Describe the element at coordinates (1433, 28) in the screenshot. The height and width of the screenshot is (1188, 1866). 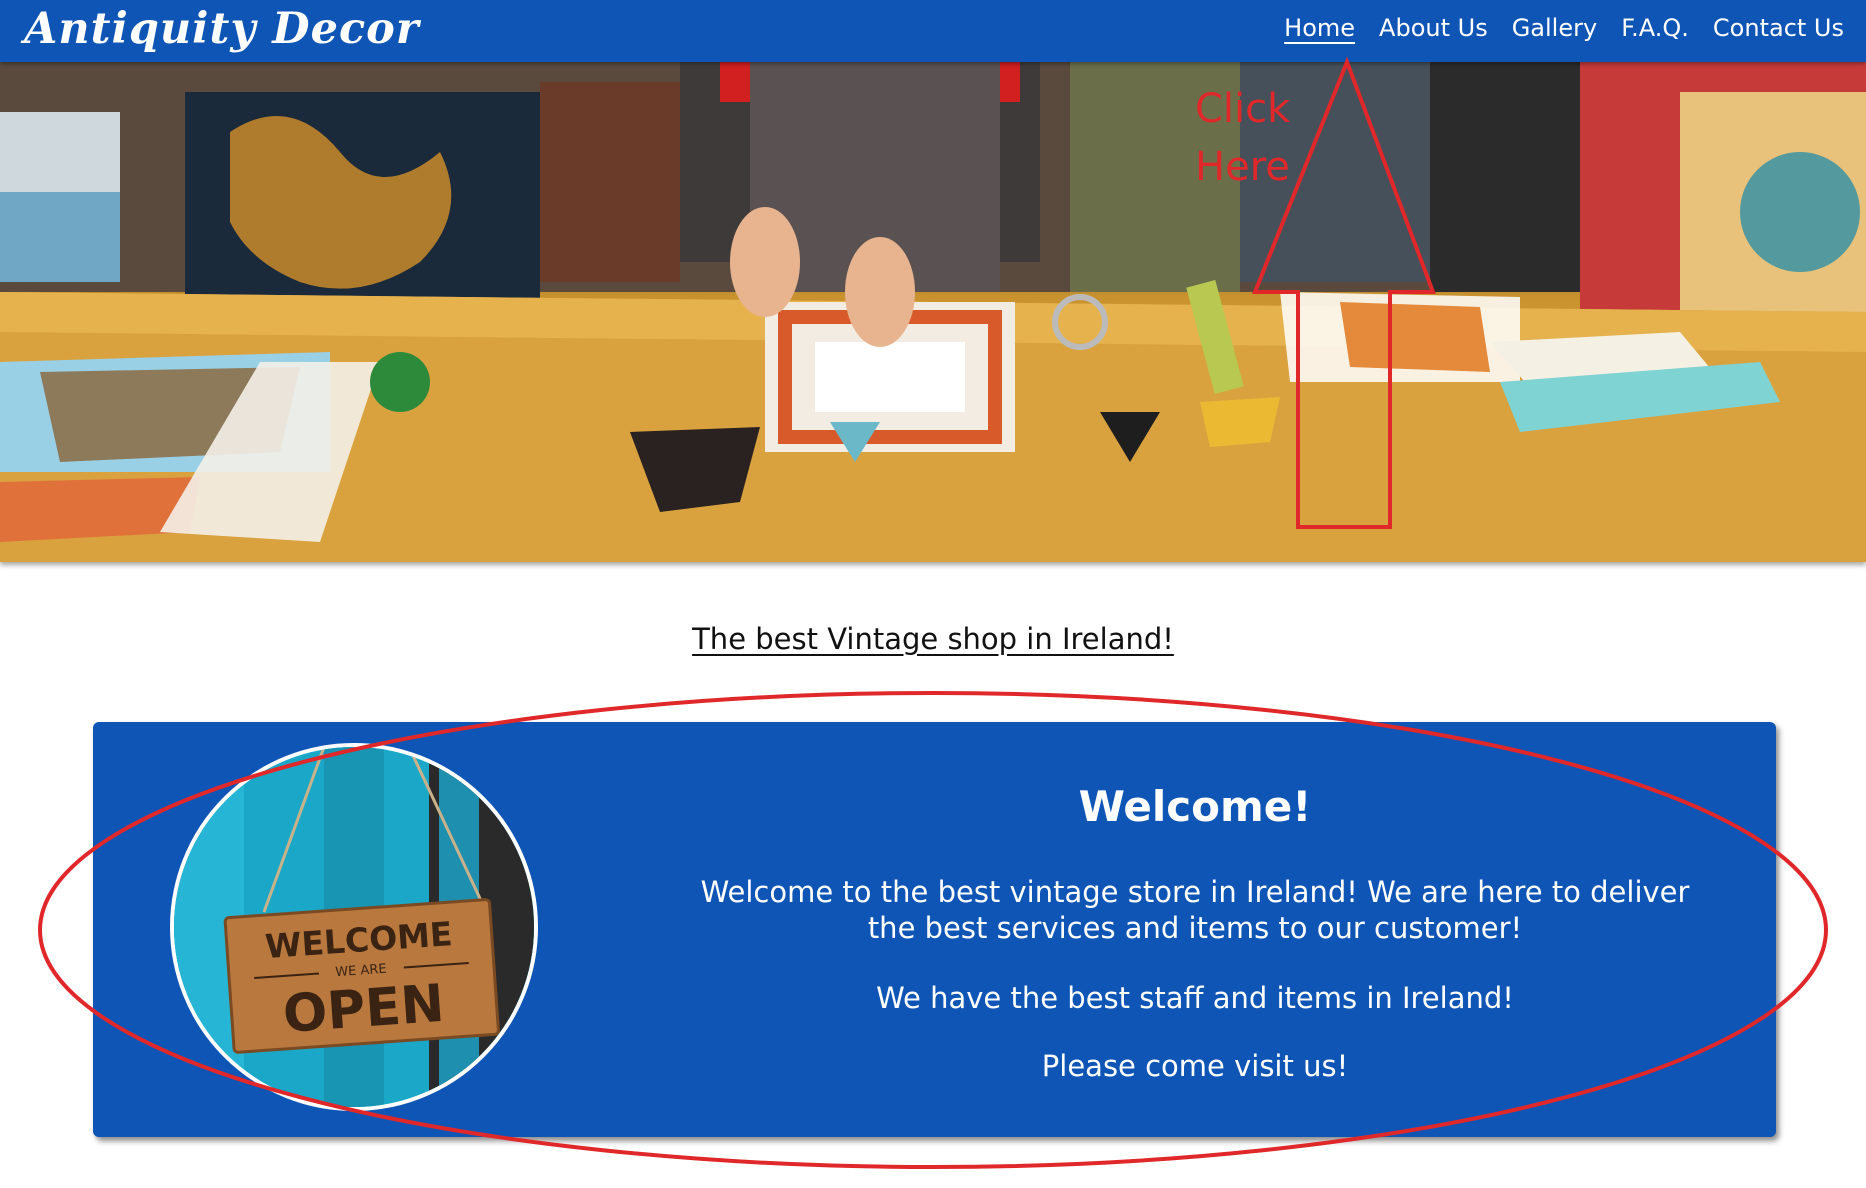
I see `nav-about-us: About Us` at that location.